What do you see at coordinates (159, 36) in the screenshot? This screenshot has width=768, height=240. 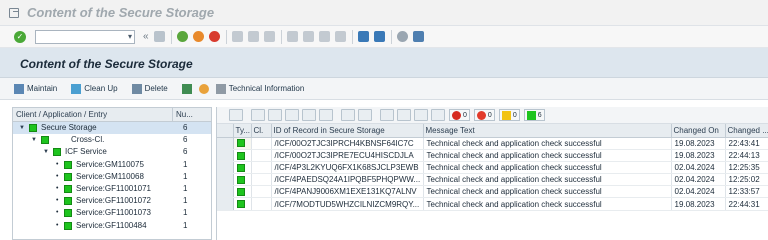 I see `save-icon` at bounding box center [159, 36].